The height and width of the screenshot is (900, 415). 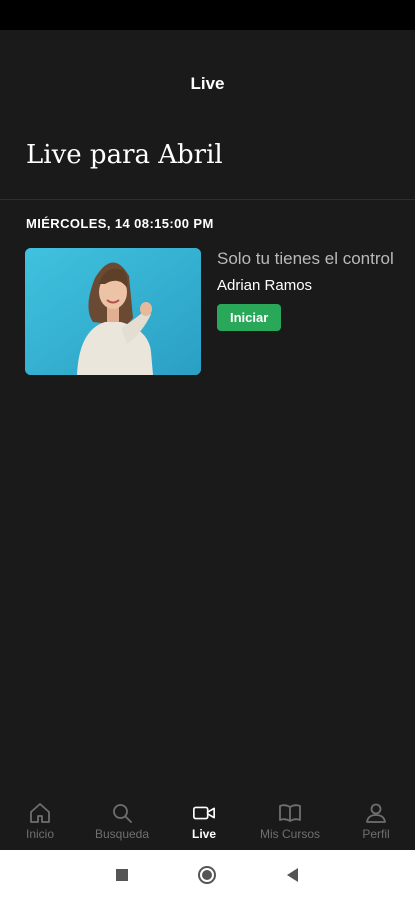 I want to click on session-title: Solo tu tienes el control, so click(x=305, y=258).